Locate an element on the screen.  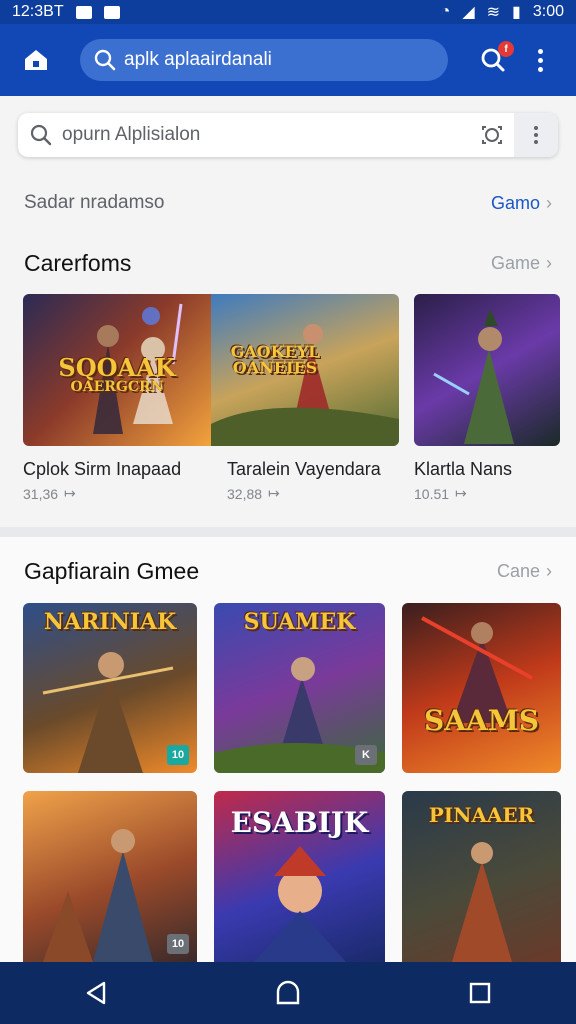
game-card: PINAAER is located at coordinates (481, 876).